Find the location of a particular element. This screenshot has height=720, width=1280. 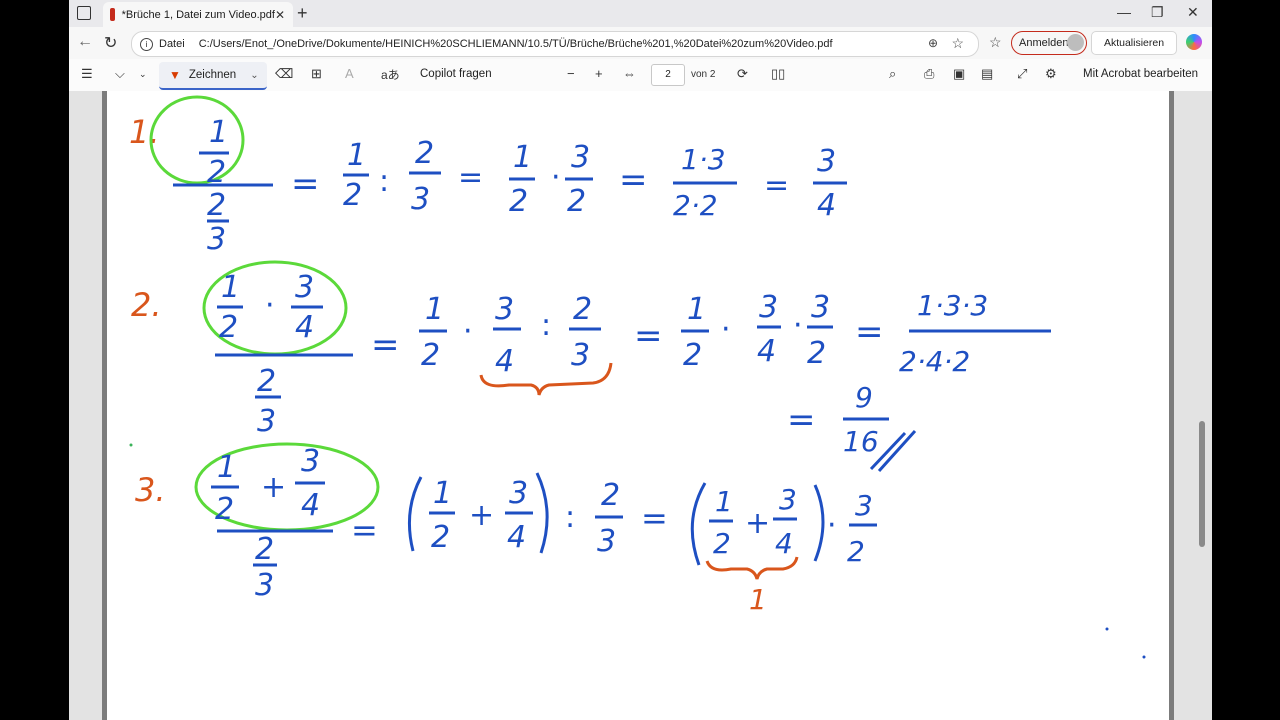

collections-icon: ☆ is located at coordinates (995, 42).